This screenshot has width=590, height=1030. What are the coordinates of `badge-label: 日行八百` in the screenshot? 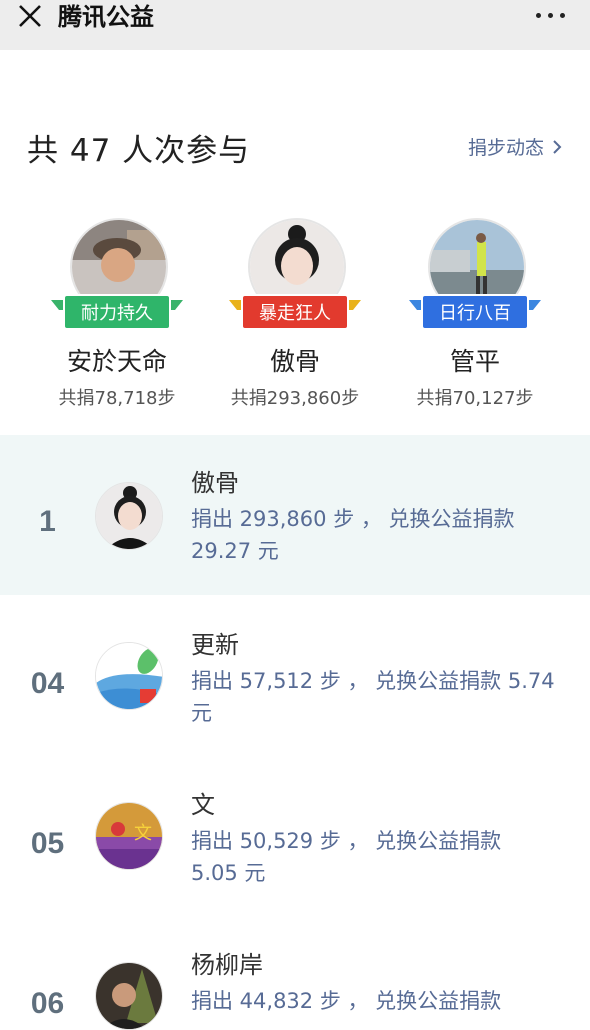 It's located at (475, 312).